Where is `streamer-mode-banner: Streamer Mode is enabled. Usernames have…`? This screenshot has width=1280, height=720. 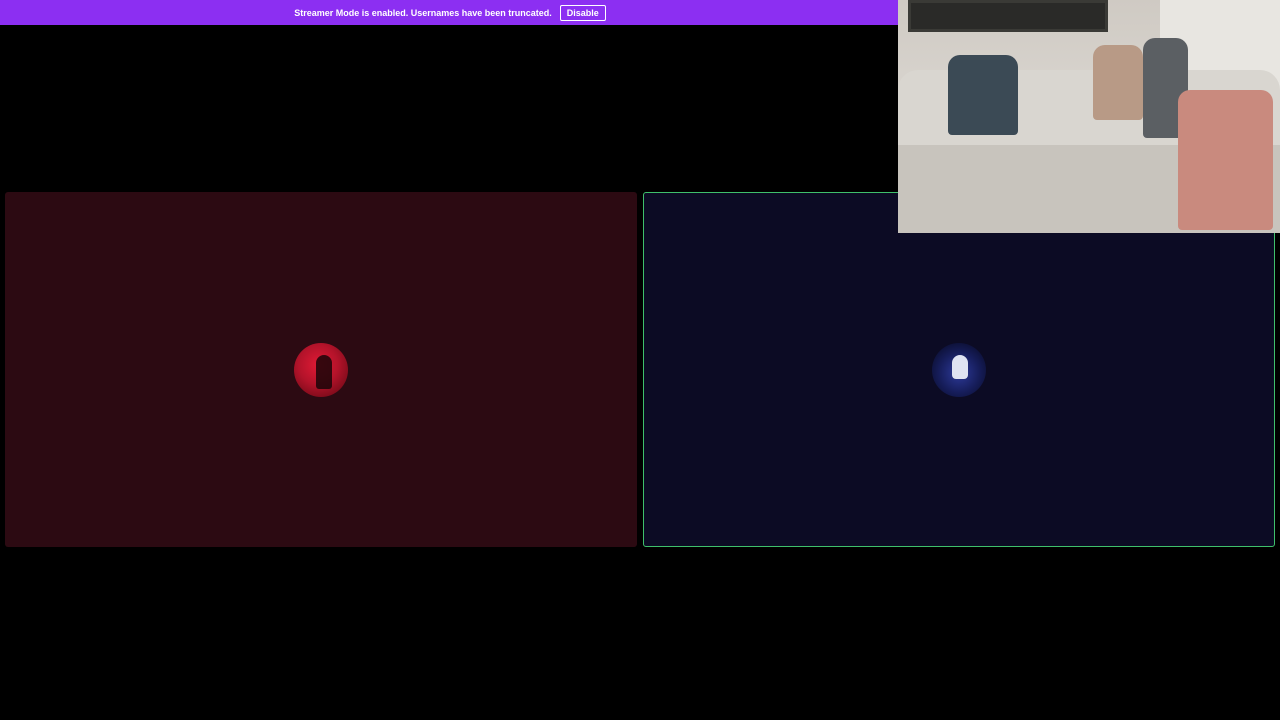
streamer-mode-banner: Streamer Mode is enabled. Usernames have… is located at coordinates (450, 12).